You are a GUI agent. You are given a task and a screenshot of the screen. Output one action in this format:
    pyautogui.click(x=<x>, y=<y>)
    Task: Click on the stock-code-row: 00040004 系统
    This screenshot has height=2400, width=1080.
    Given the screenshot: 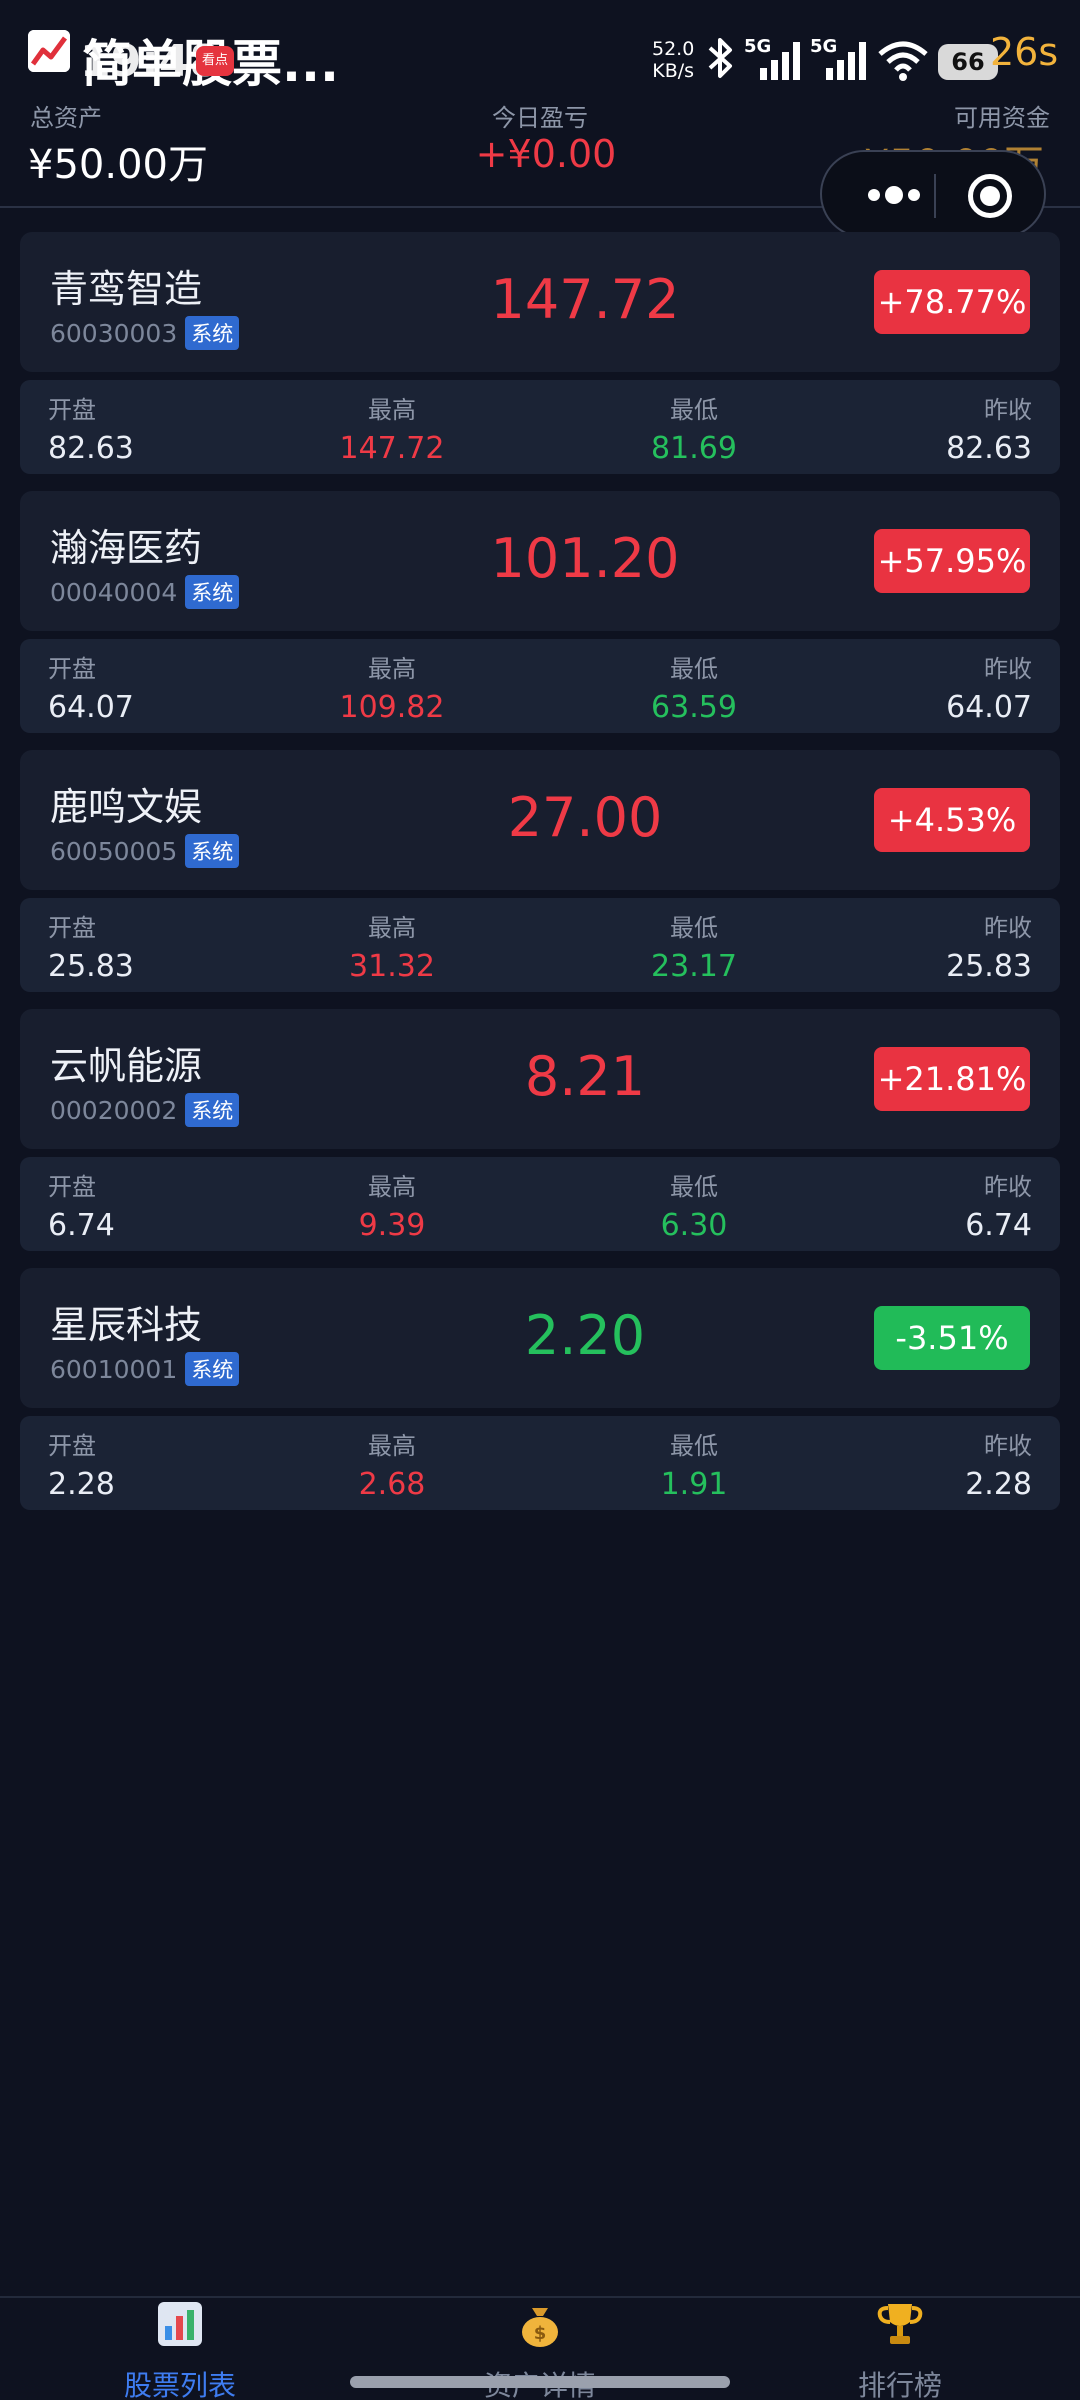 What is the action you would take?
    pyautogui.click(x=145, y=592)
    